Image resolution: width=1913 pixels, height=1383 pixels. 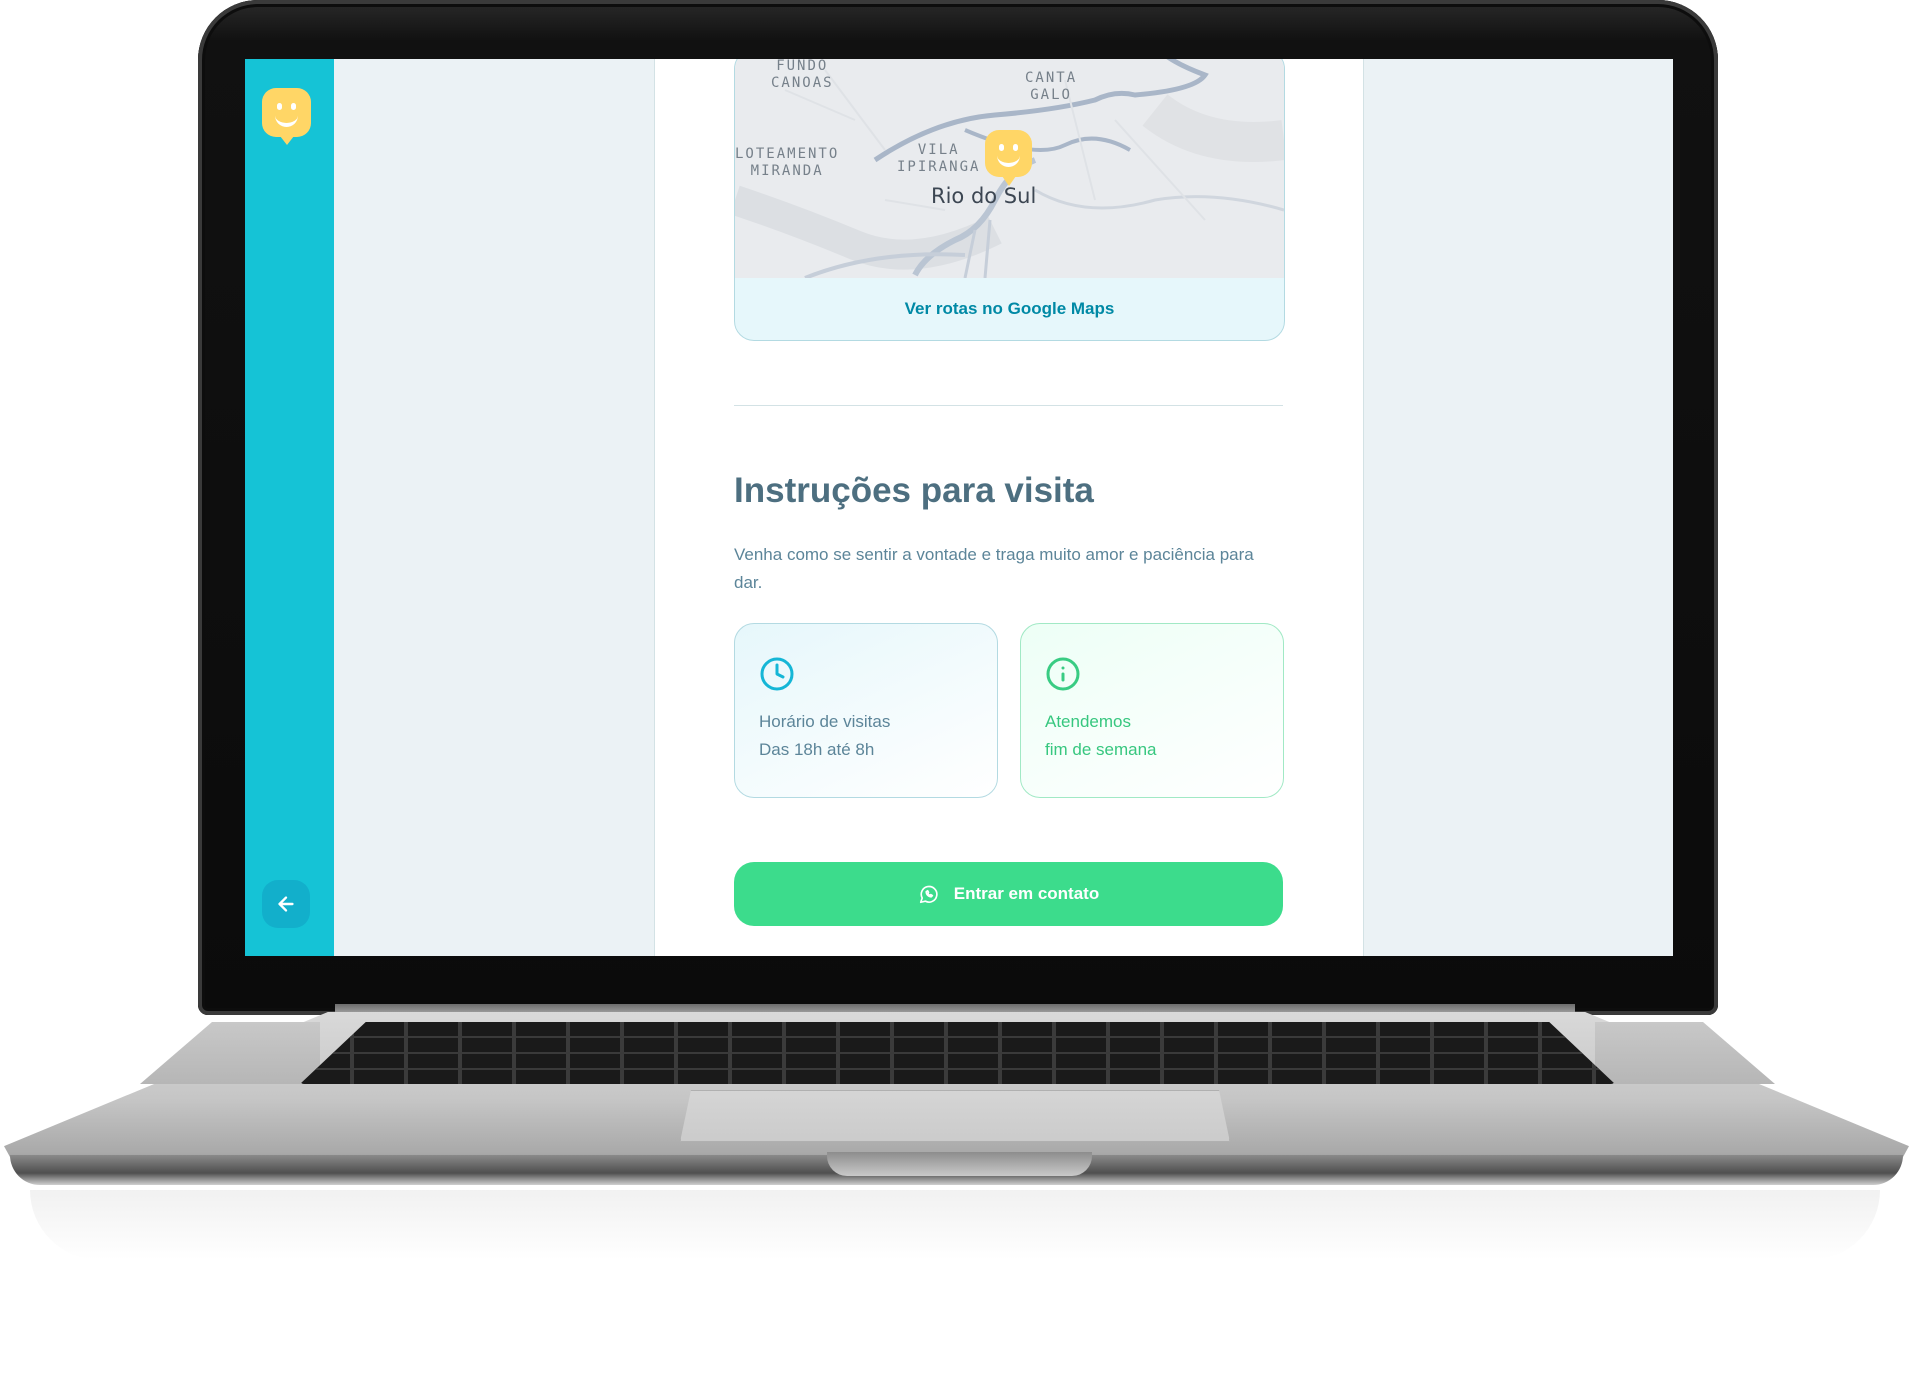 I want to click on clock-icon, so click(x=777, y=674).